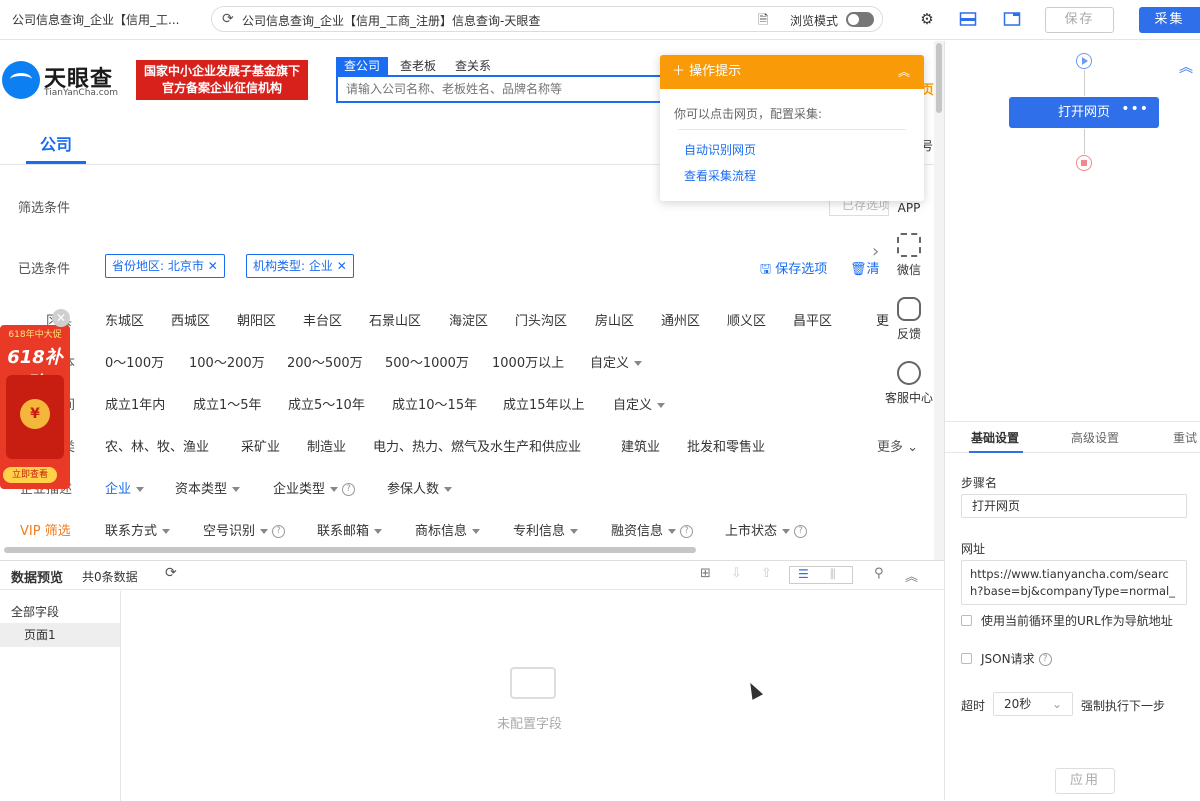  Describe the element at coordinates (190, 319) in the screenshot. I see `district-option: 西城区` at that location.